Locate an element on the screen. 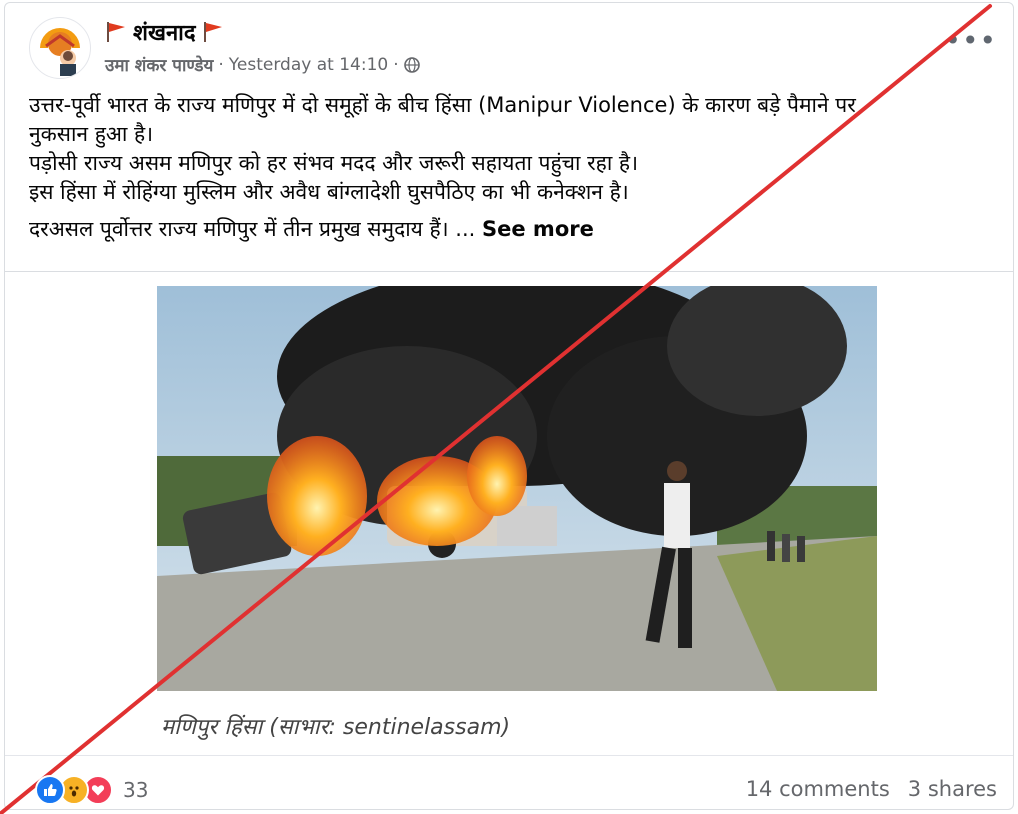 This screenshot has width=1018, height=814. page-name: शंखनाद is located at coordinates (164, 32).